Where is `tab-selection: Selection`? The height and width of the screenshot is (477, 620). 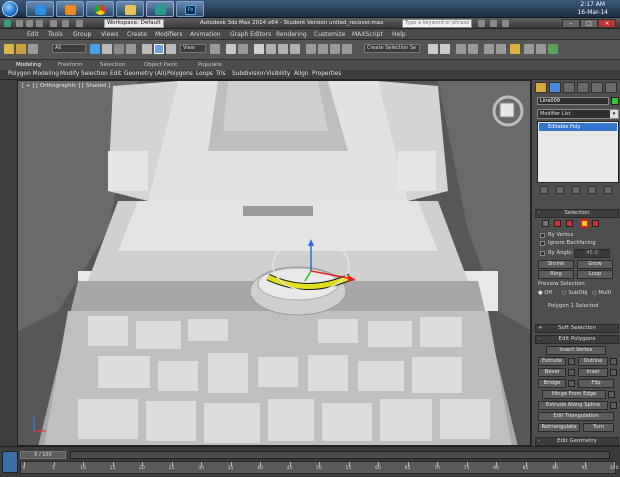
tab-selection: Selection is located at coordinates (112, 65).